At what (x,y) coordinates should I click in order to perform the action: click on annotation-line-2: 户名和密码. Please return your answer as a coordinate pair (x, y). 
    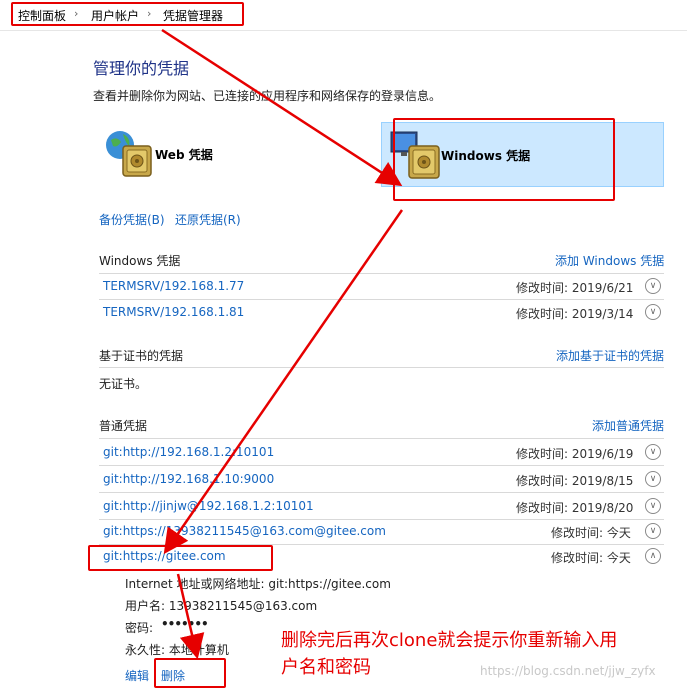
    Looking at the image, I should click on (326, 667).